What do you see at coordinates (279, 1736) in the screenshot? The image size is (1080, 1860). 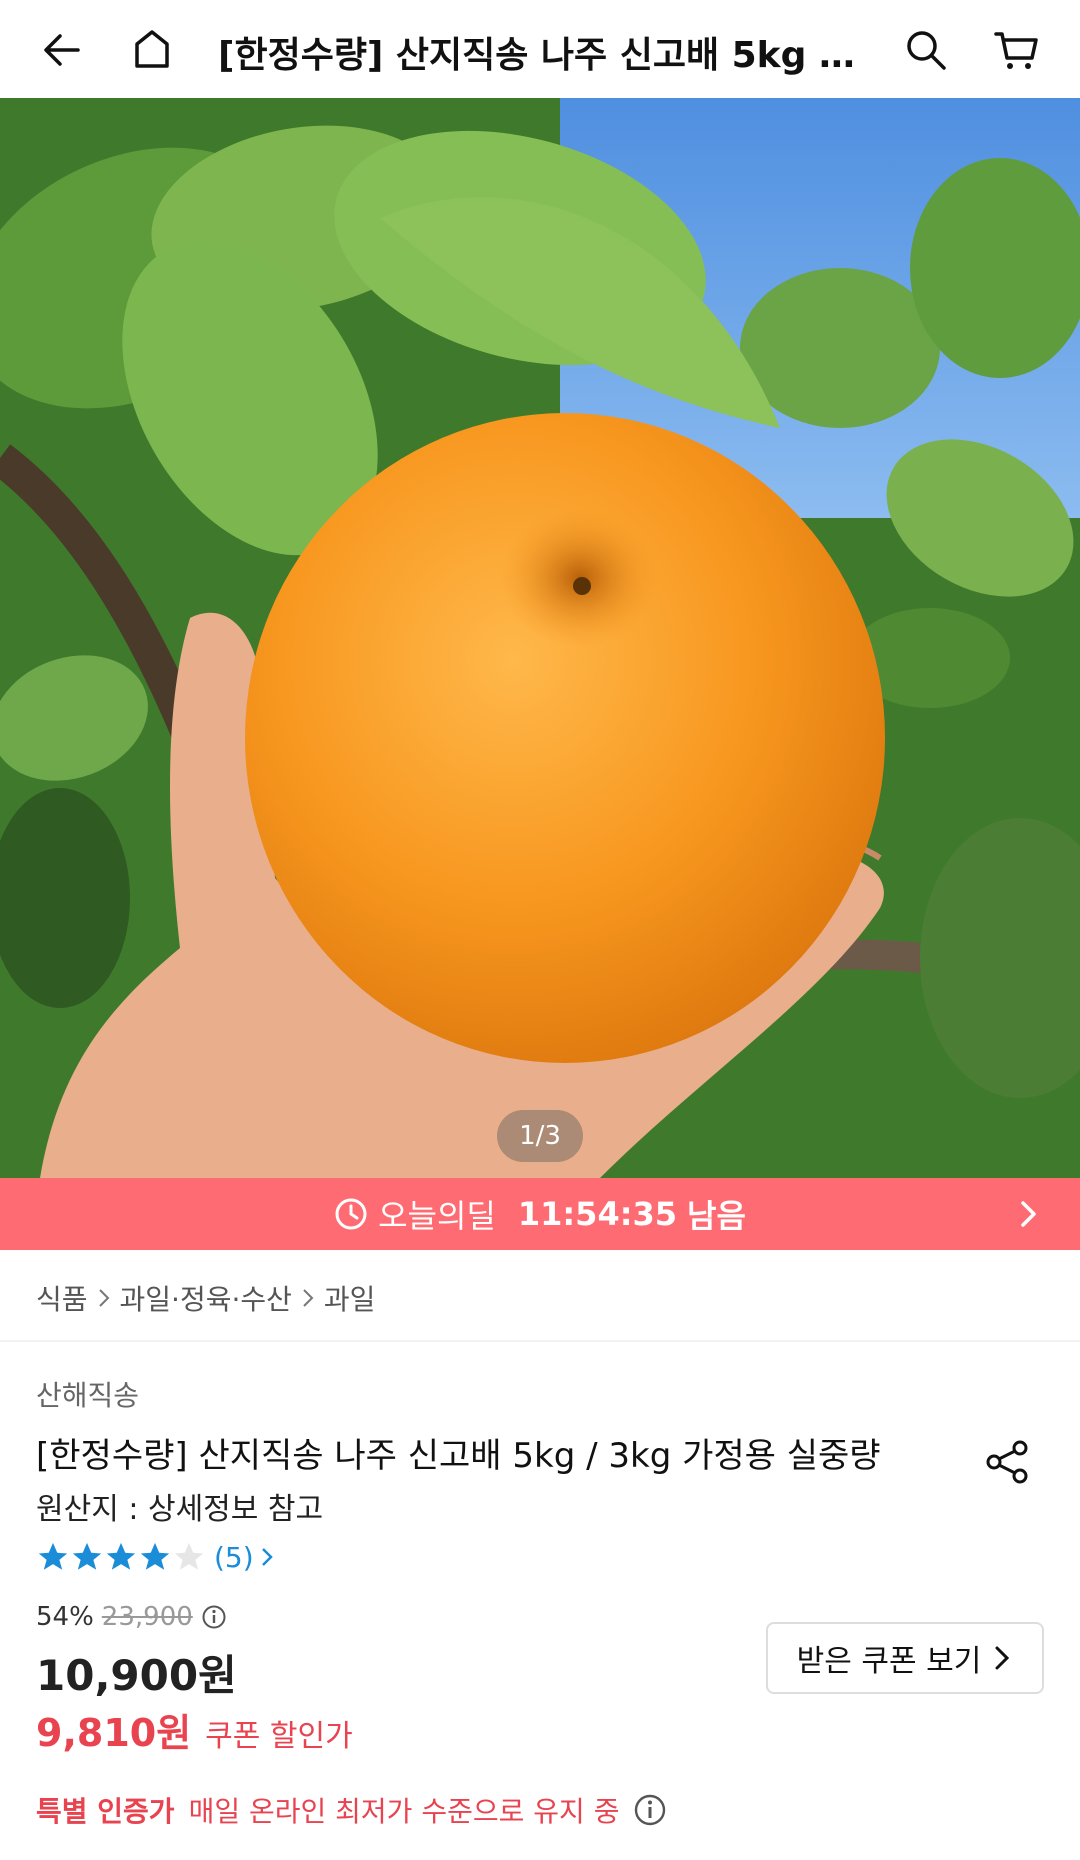 I see `coupon-price-label: 쿠폰 할인가` at bounding box center [279, 1736].